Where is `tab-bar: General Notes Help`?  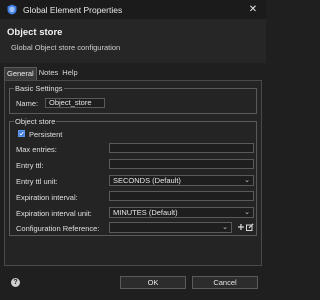 tab-bar: General Notes Help is located at coordinates (42, 73).